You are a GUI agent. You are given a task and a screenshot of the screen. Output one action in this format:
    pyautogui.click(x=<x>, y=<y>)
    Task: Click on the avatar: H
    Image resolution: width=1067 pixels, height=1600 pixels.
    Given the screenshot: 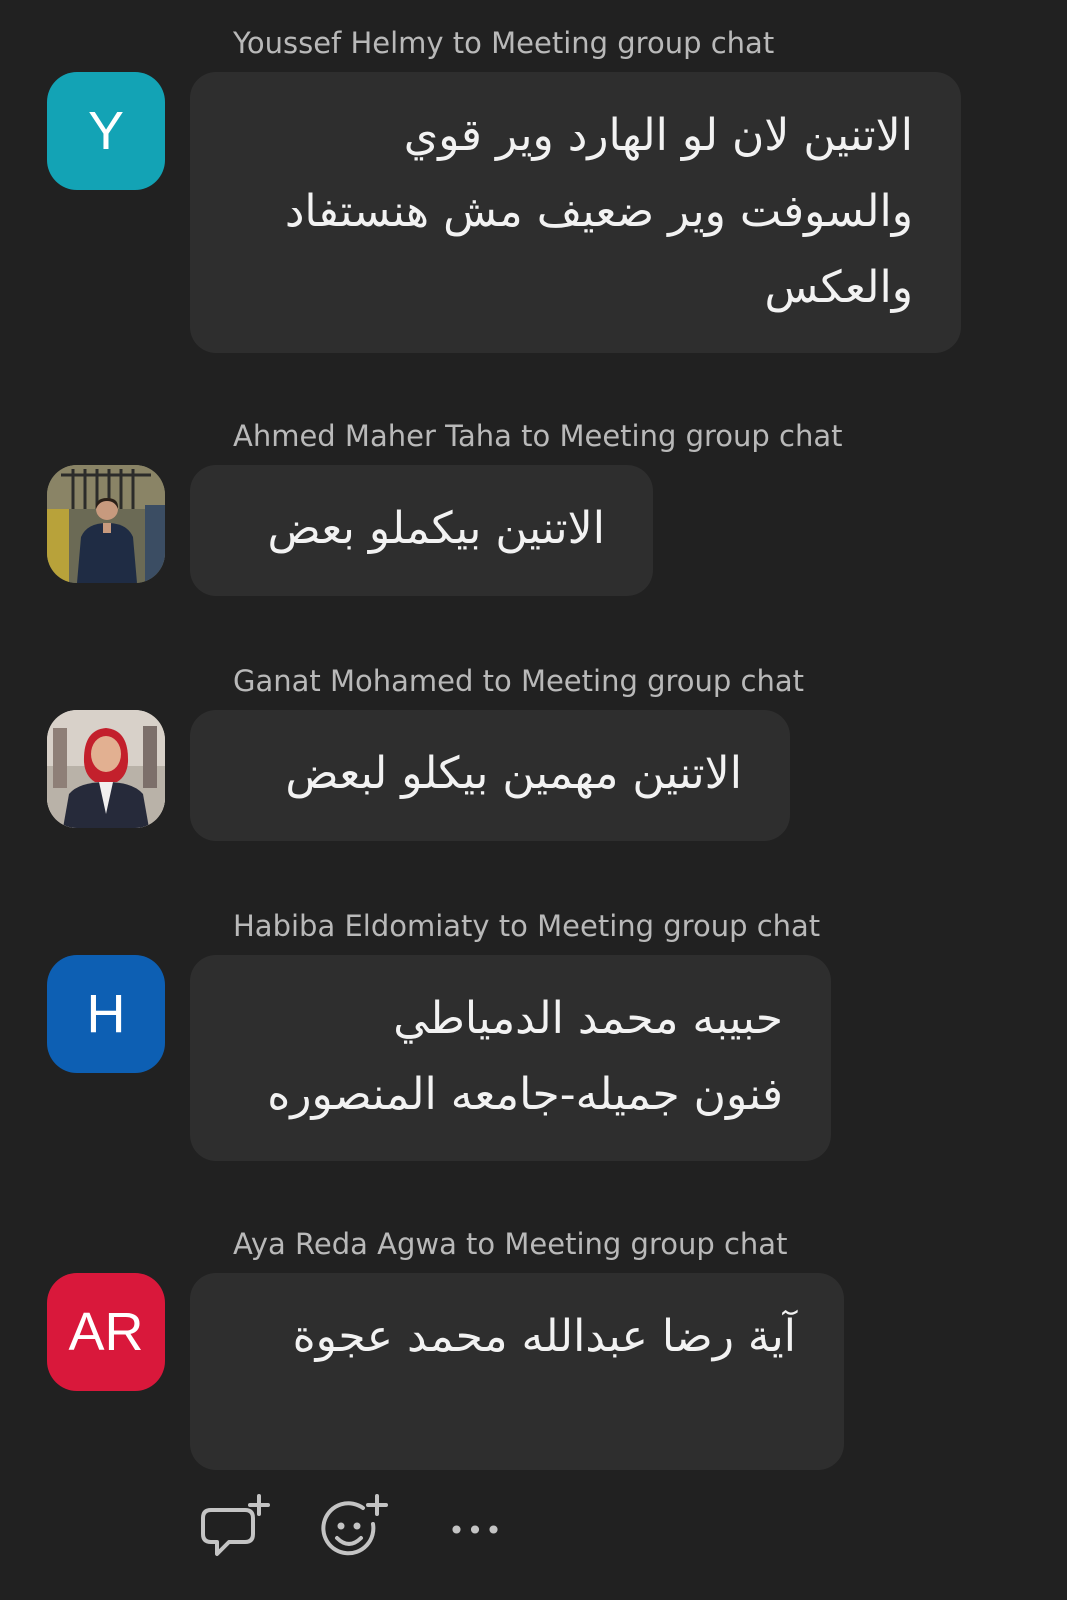 What is the action you would take?
    pyautogui.click(x=106, y=1014)
    